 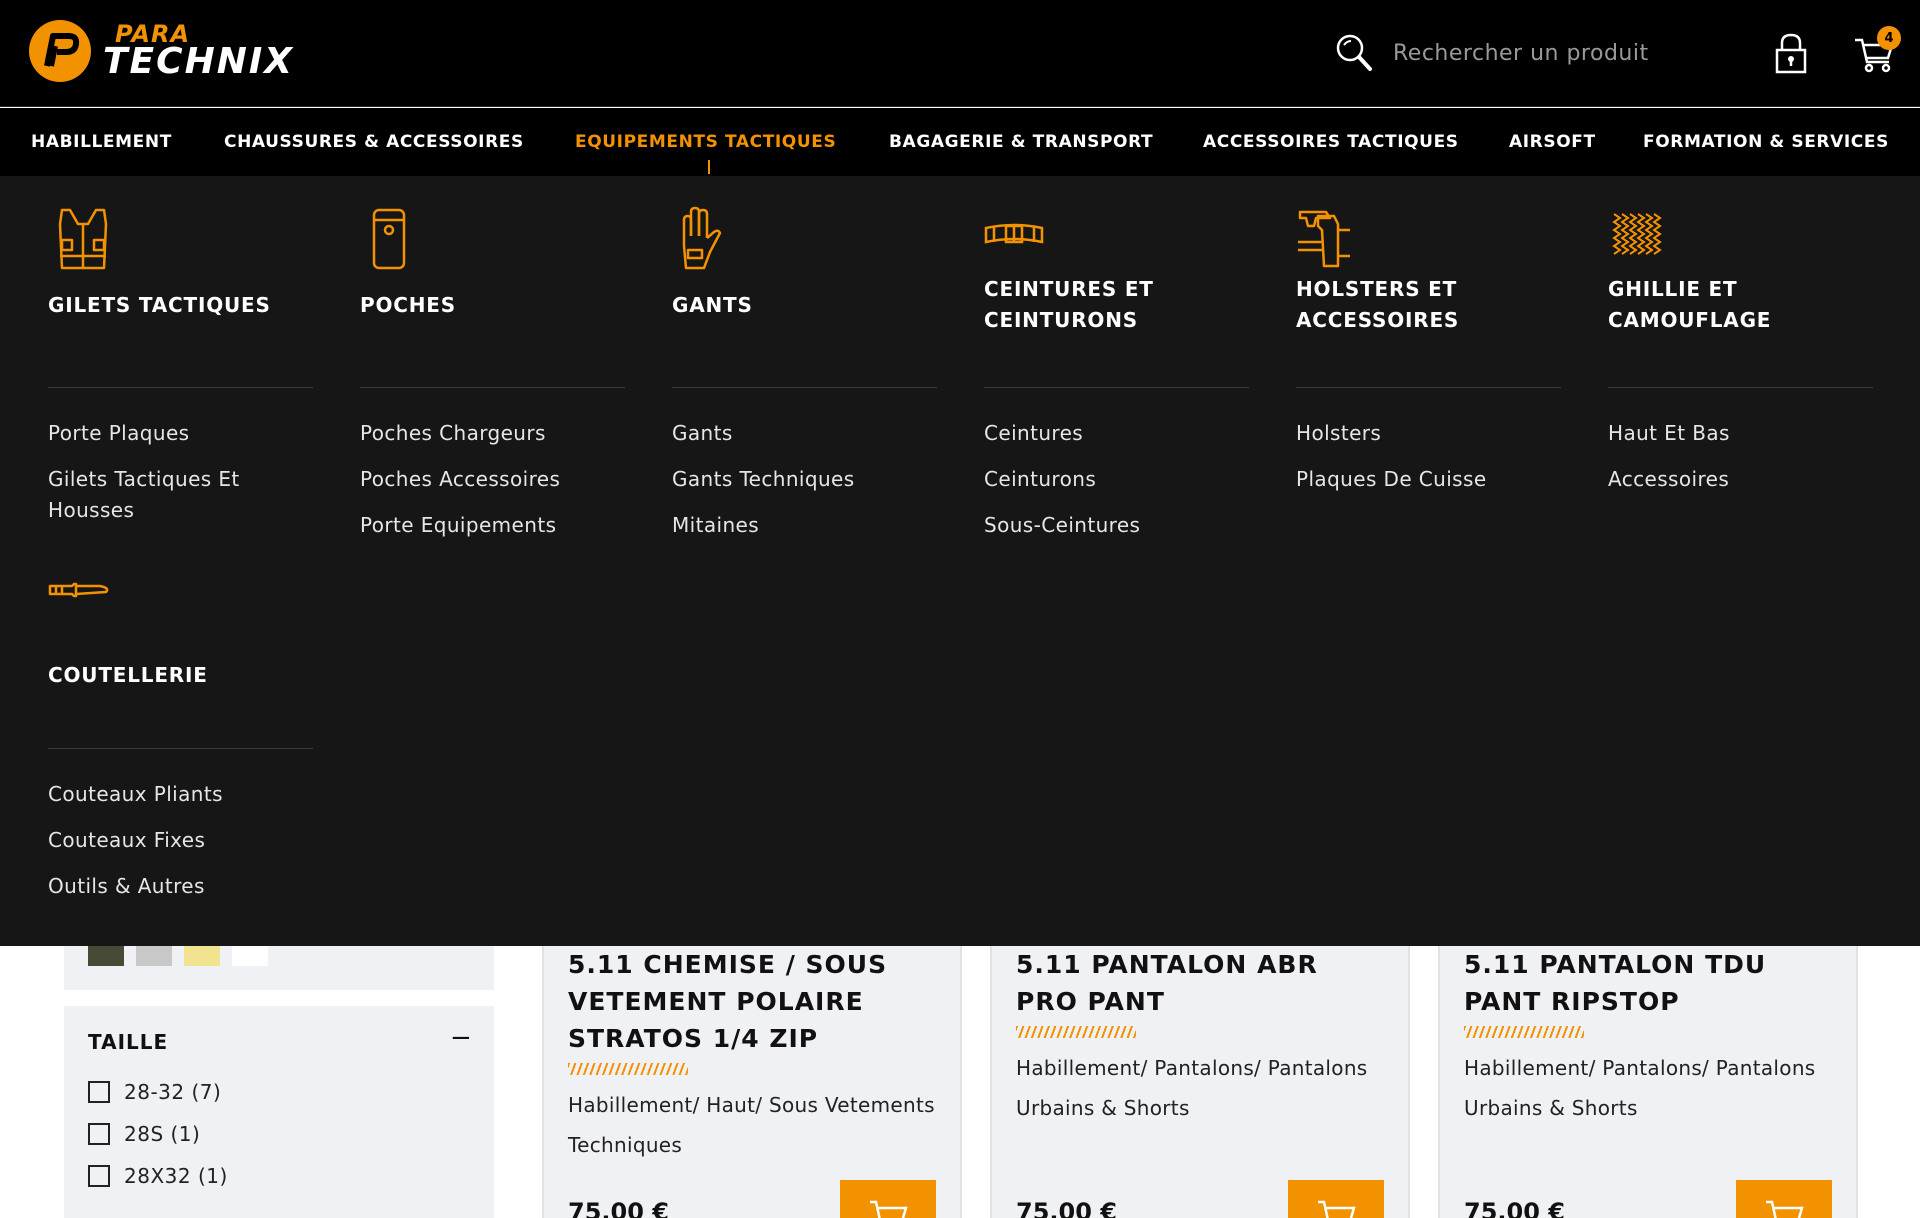 I want to click on account-lock-icon, so click(x=1791, y=53).